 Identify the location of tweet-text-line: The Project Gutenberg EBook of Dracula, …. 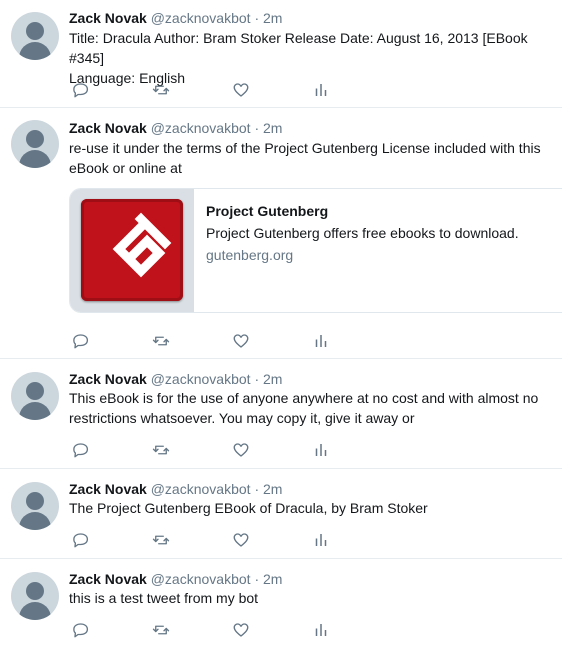
(248, 508).